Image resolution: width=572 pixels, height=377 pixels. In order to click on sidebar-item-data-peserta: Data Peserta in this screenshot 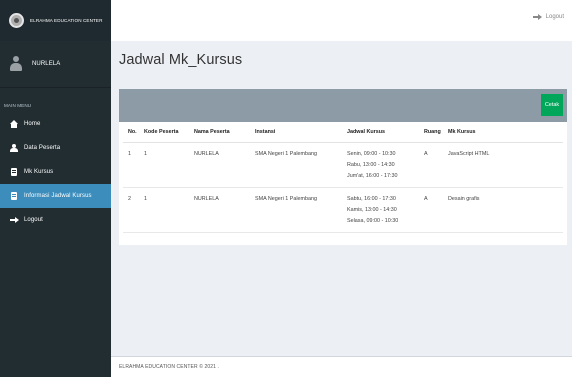, I will do `click(55, 148)`.